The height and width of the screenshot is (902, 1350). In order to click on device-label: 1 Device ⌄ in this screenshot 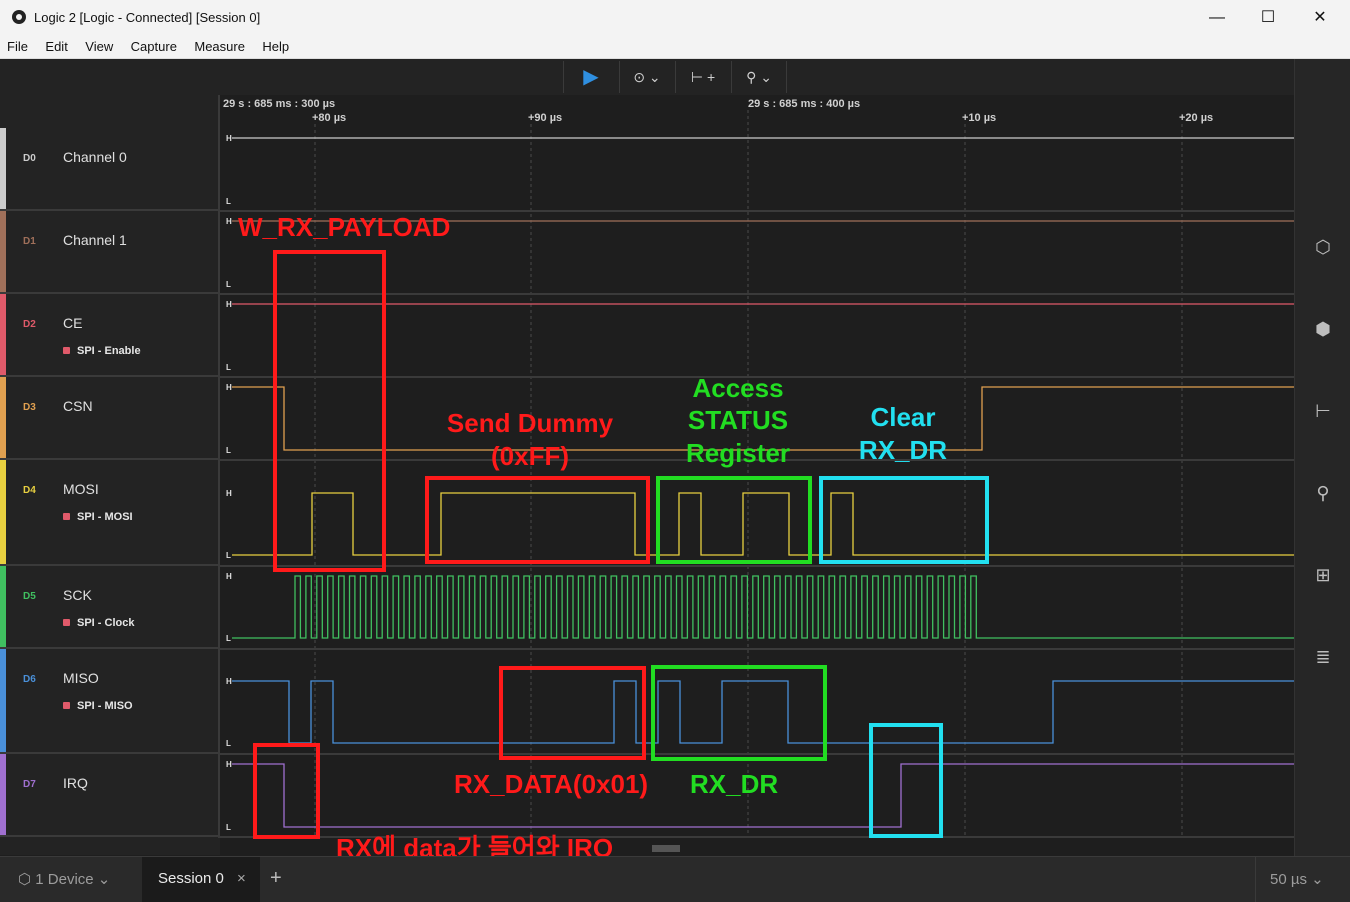, I will do `click(73, 879)`.